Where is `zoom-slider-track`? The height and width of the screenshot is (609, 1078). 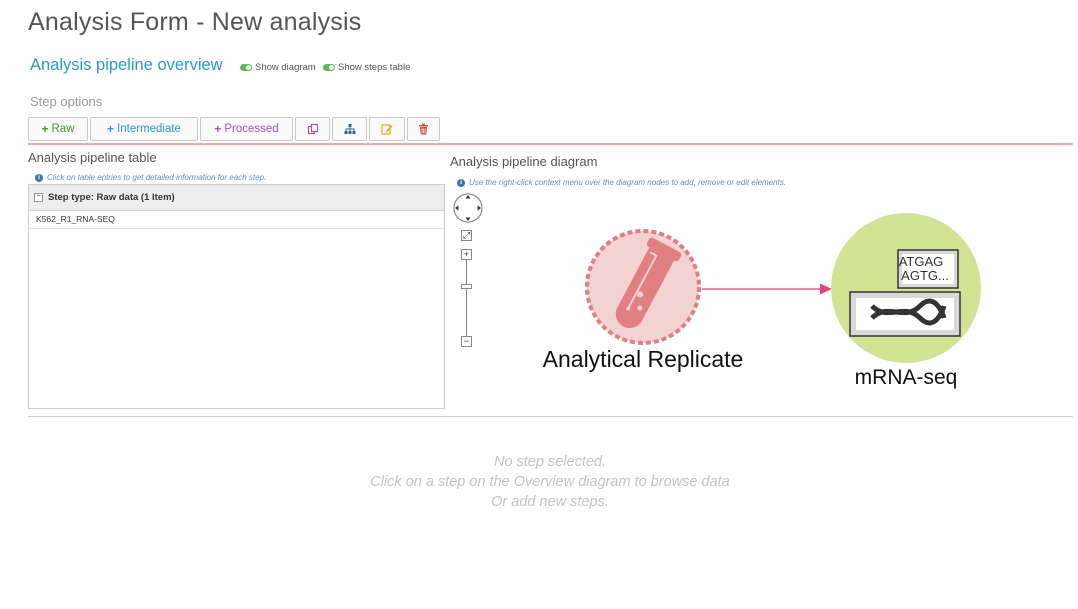 zoom-slider-track is located at coordinates (466, 298).